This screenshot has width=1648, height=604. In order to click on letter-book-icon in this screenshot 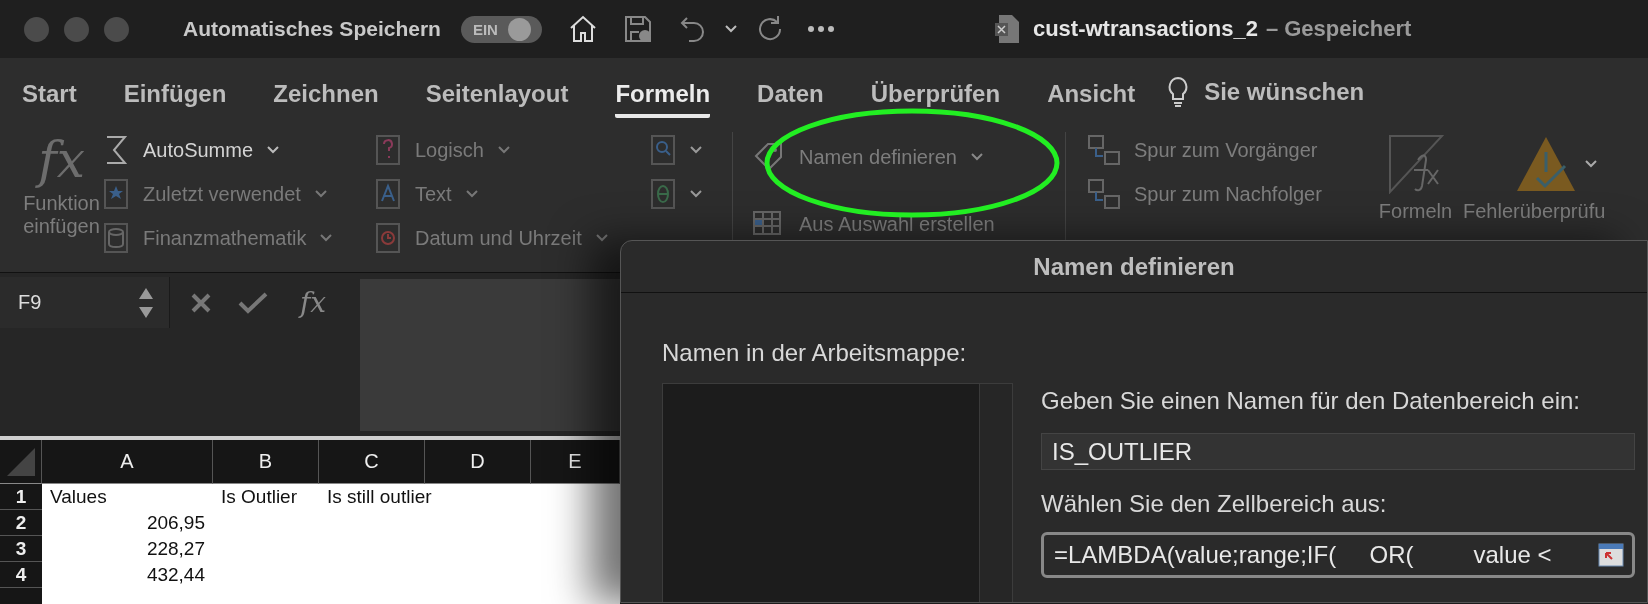, I will do `click(388, 194)`.